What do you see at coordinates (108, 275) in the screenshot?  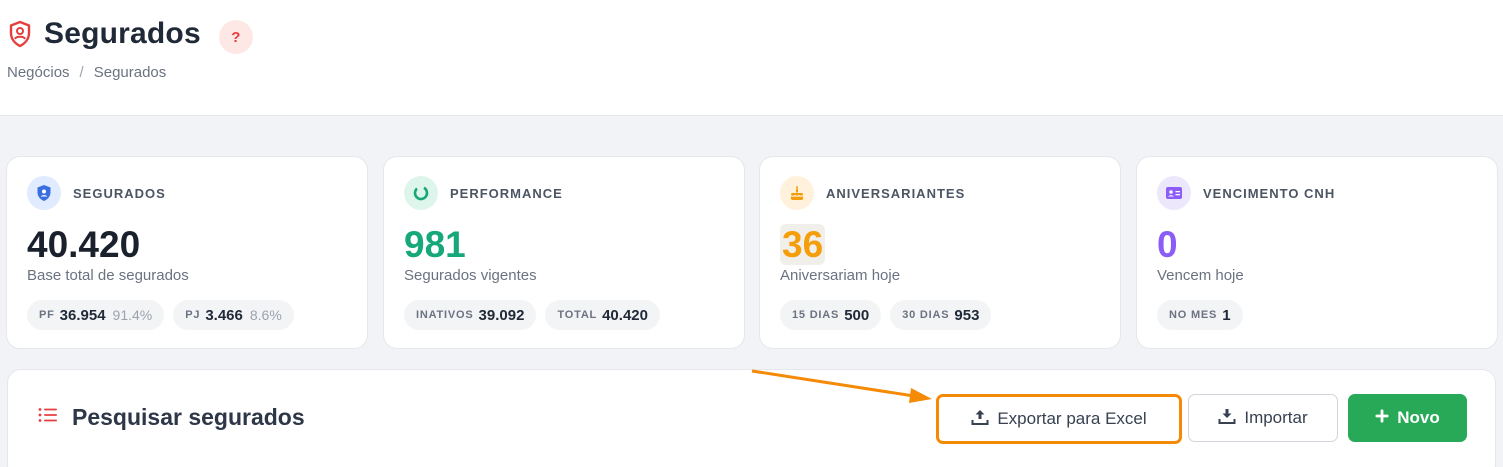 I see `card-subtitle: Base total de segurados` at bounding box center [108, 275].